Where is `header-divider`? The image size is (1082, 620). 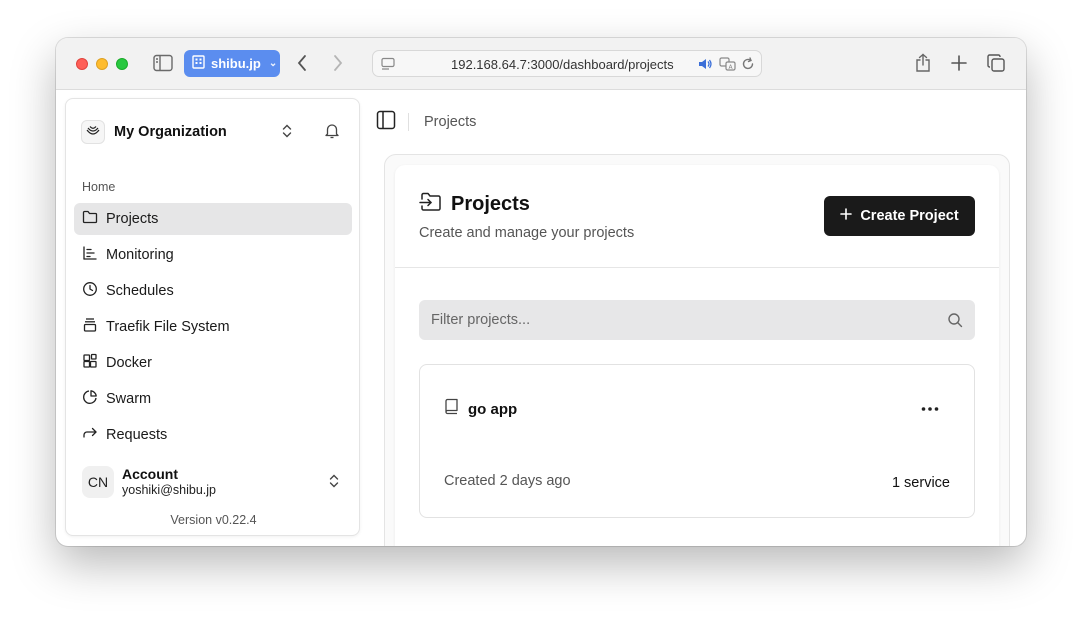
header-divider is located at coordinates (408, 122).